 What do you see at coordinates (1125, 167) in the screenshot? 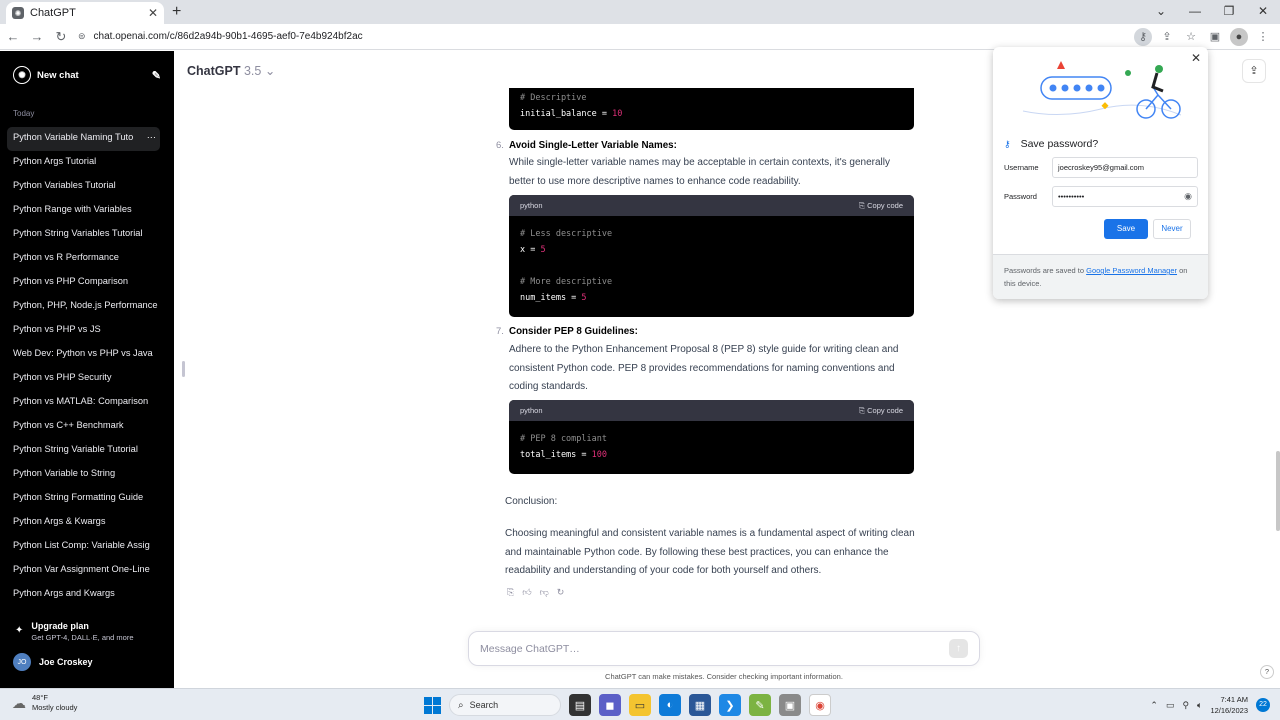
I see `username-field: joecroskey95@gmail.com` at bounding box center [1125, 167].